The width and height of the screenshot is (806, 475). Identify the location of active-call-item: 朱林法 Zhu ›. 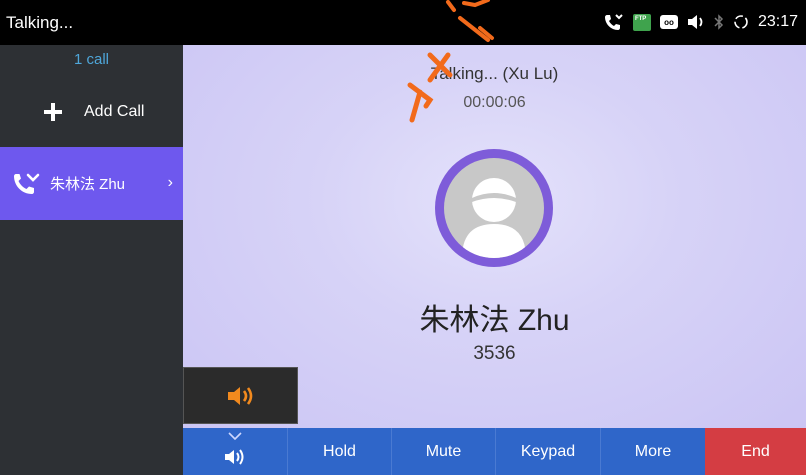
(91, 183).